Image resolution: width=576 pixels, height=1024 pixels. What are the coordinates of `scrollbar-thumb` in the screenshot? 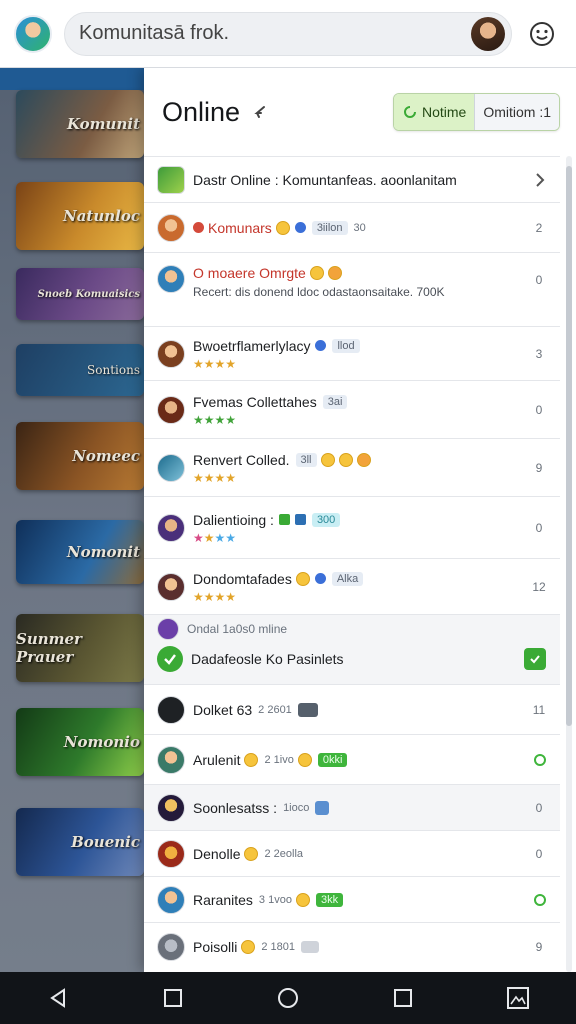 It's located at (569, 446).